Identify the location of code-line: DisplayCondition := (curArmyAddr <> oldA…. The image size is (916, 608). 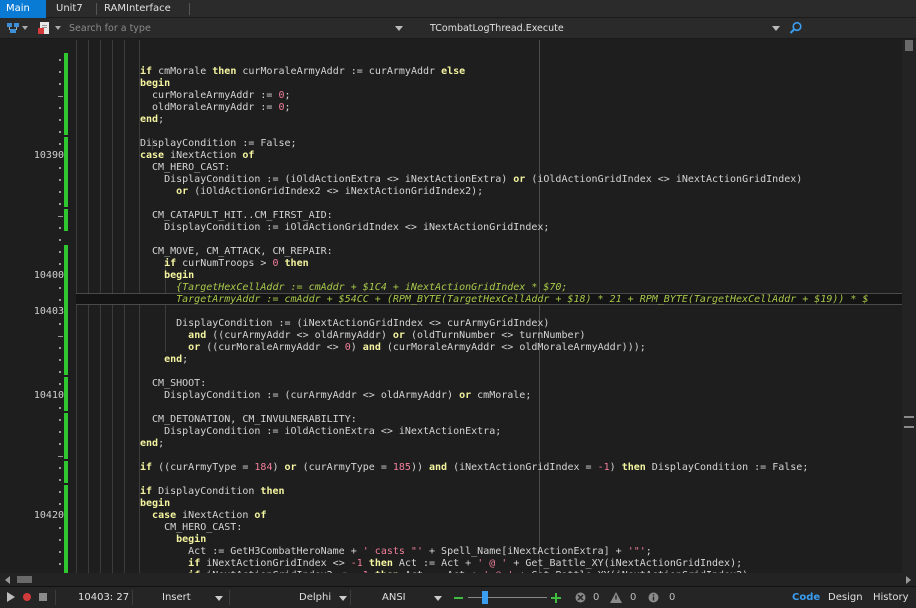
(335, 396).